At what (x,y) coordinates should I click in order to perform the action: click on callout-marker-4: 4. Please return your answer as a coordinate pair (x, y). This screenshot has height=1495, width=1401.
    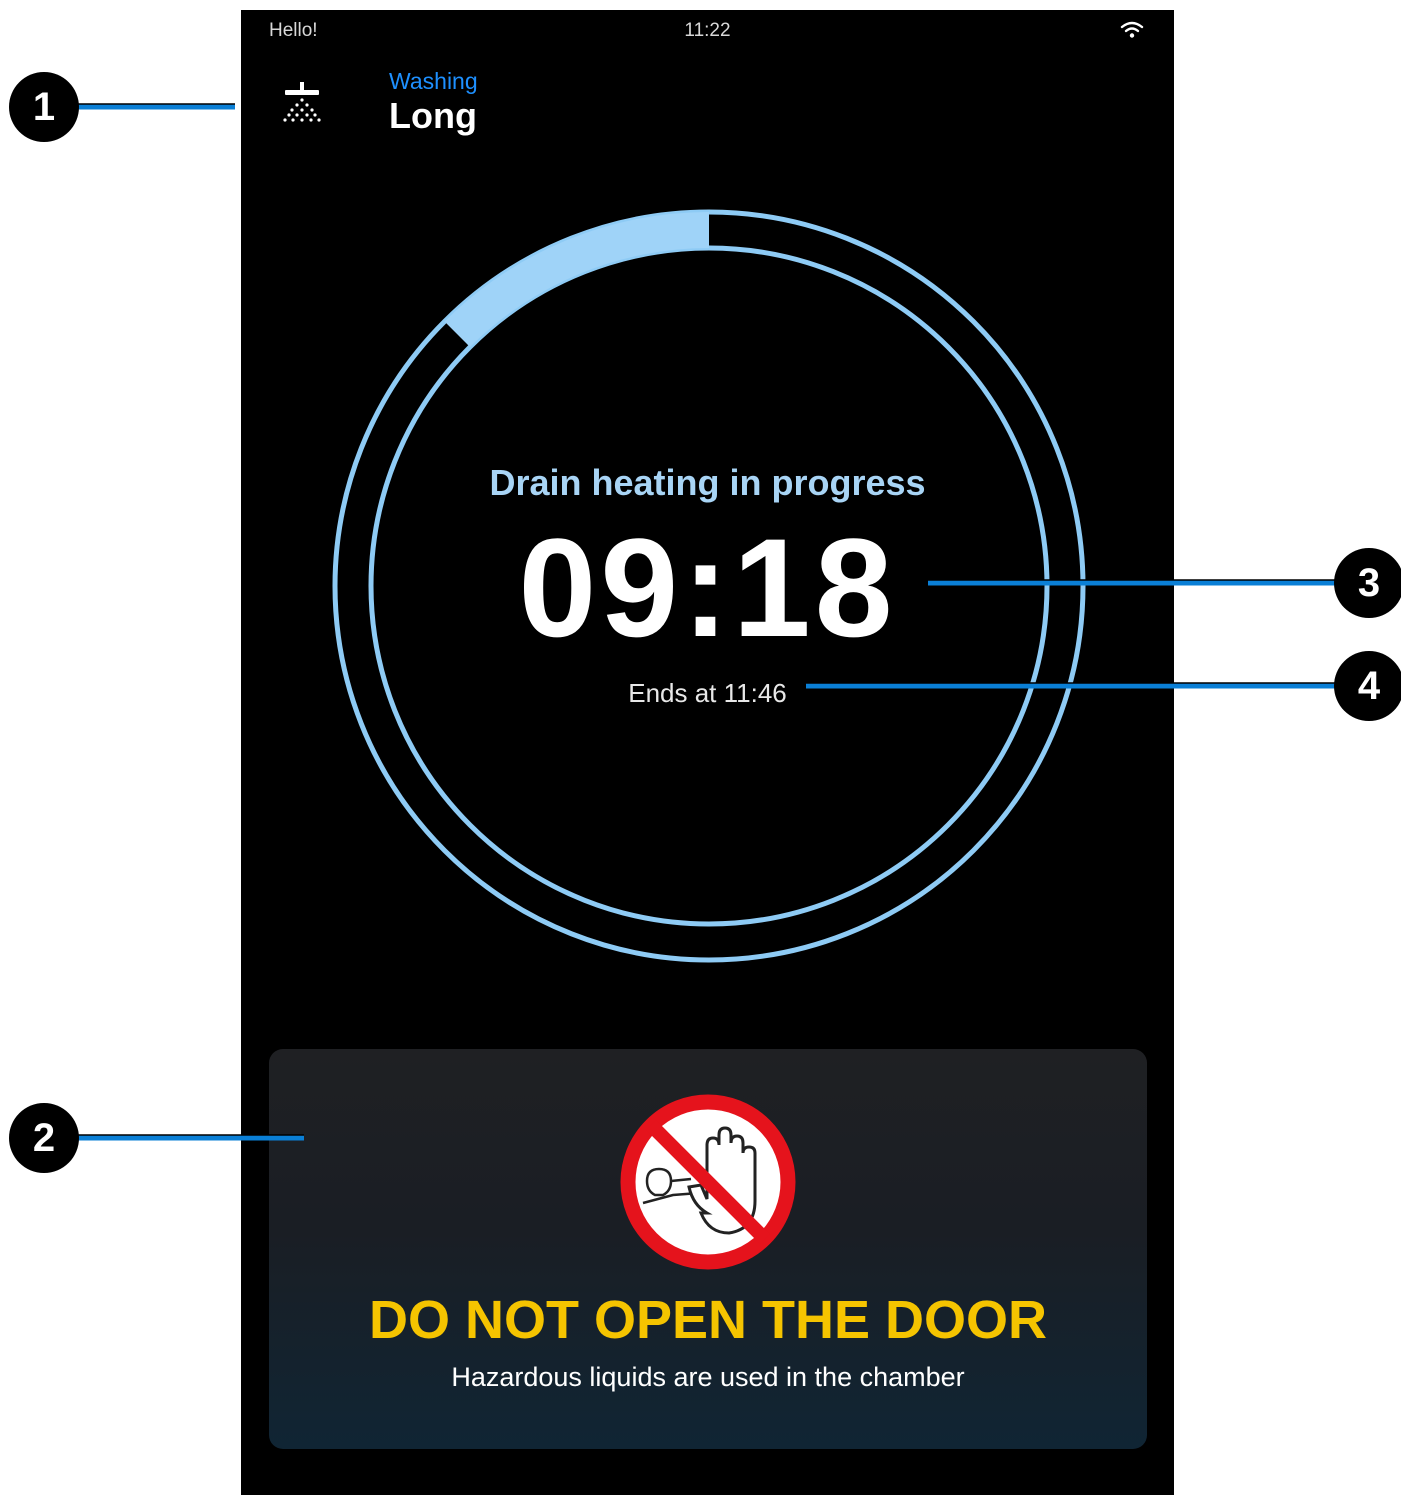
    Looking at the image, I should click on (1367, 686).